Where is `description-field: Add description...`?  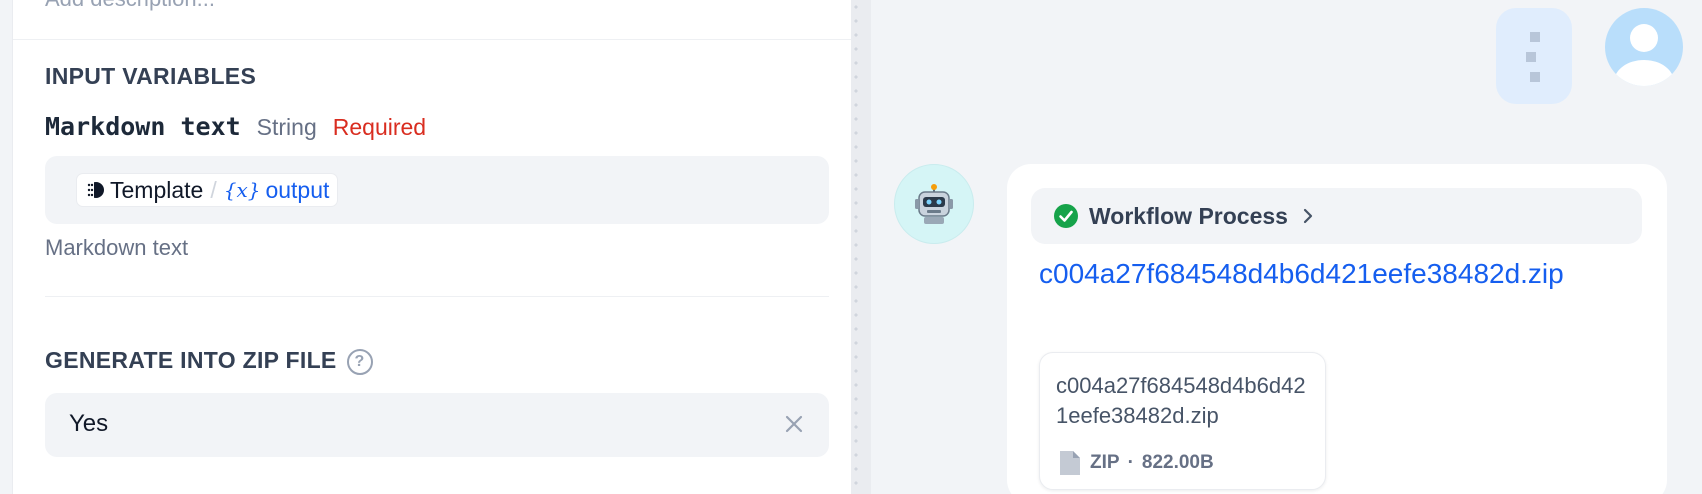 description-field: Add description... is located at coordinates (130, 6).